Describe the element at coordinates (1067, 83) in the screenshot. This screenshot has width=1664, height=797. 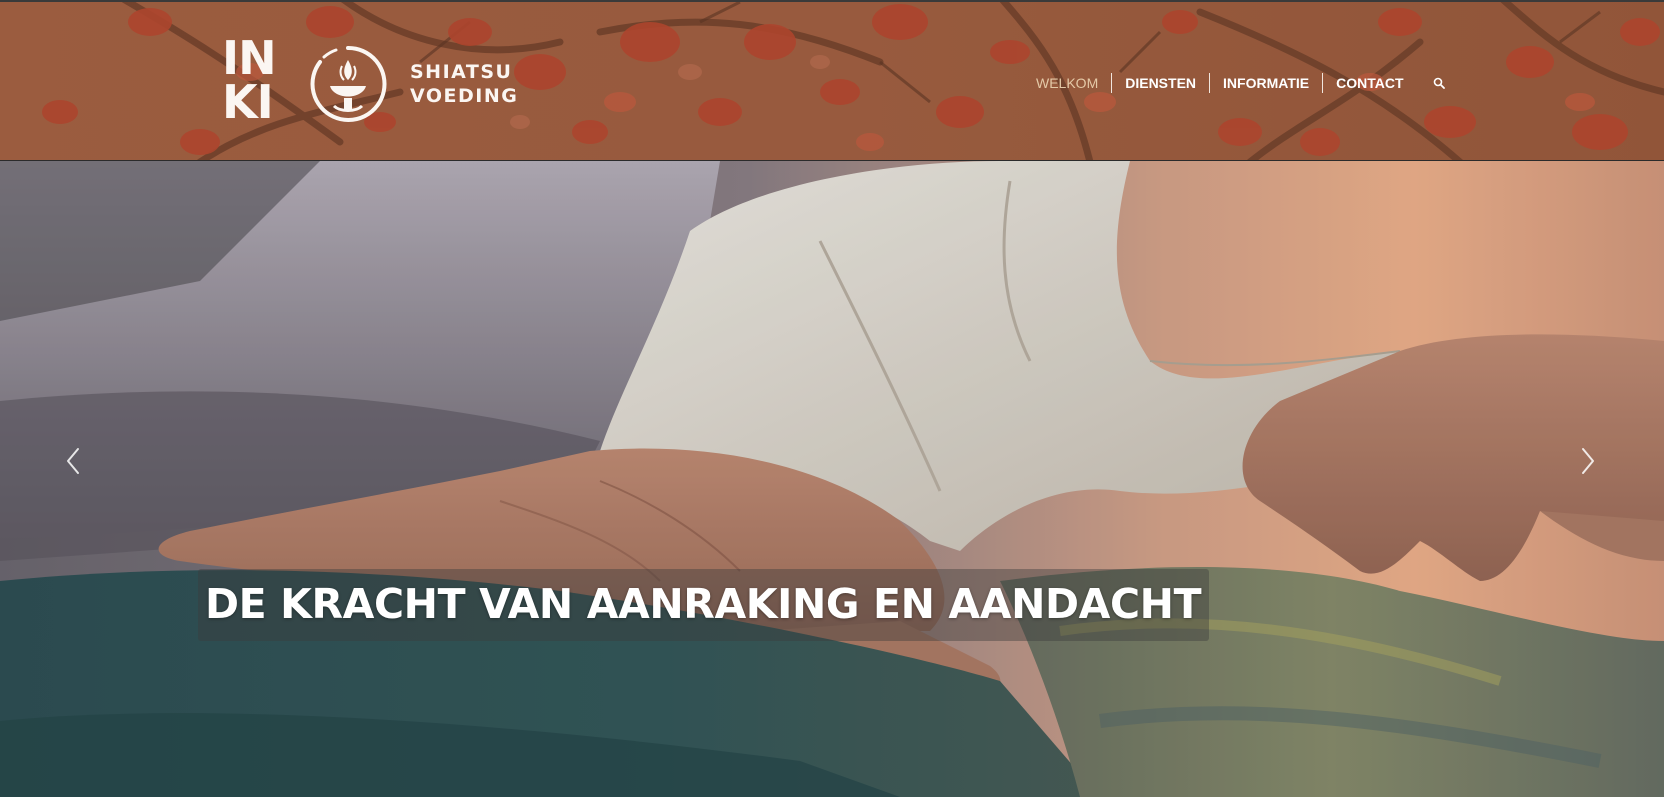
I see `nav-item-welkom: WELKOM` at that location.